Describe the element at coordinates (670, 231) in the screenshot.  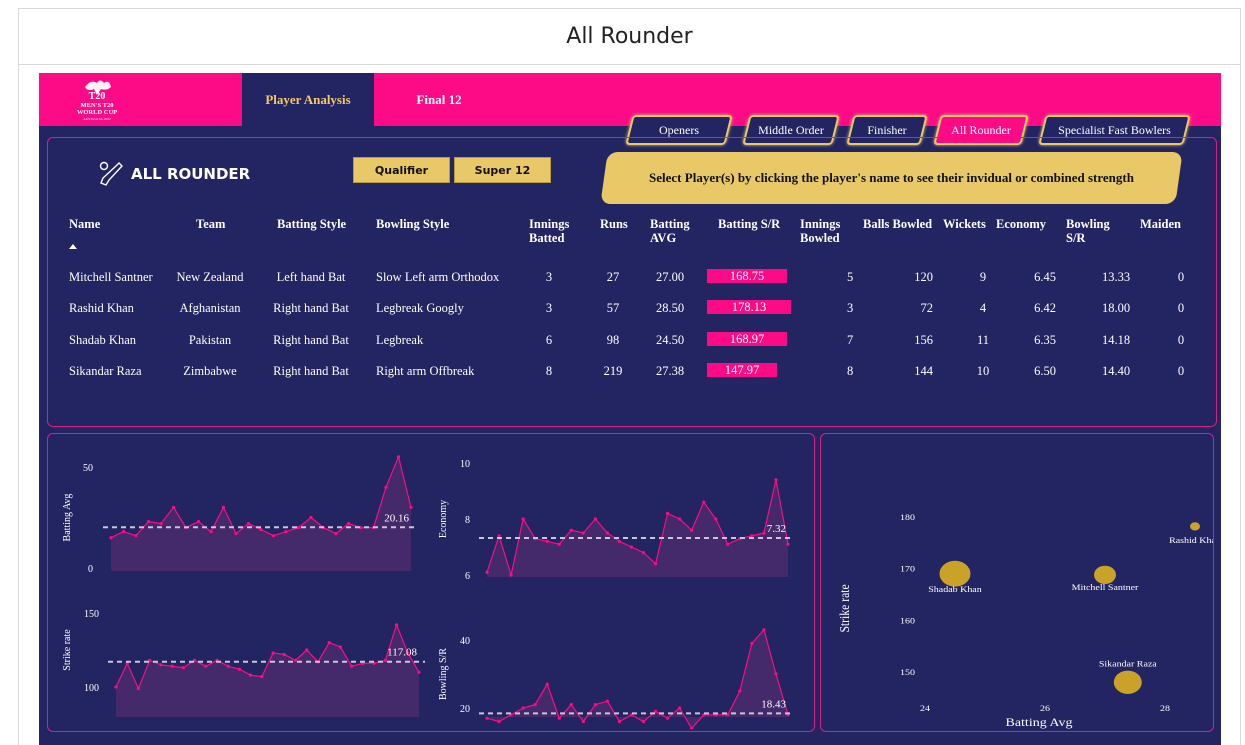
I see `column-header-batting-avg: Batting AVG` at that location.